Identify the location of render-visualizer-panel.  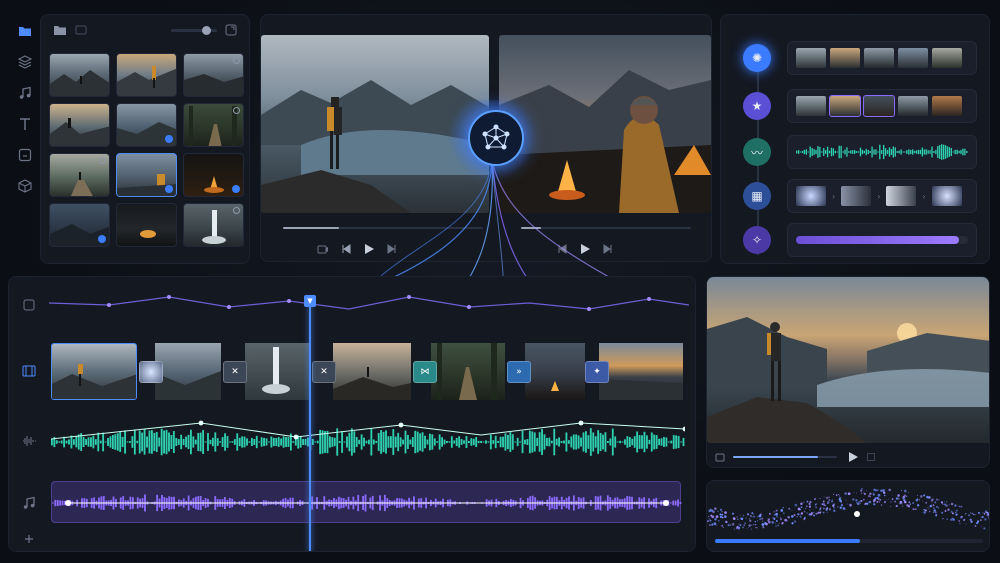
(848, 516).